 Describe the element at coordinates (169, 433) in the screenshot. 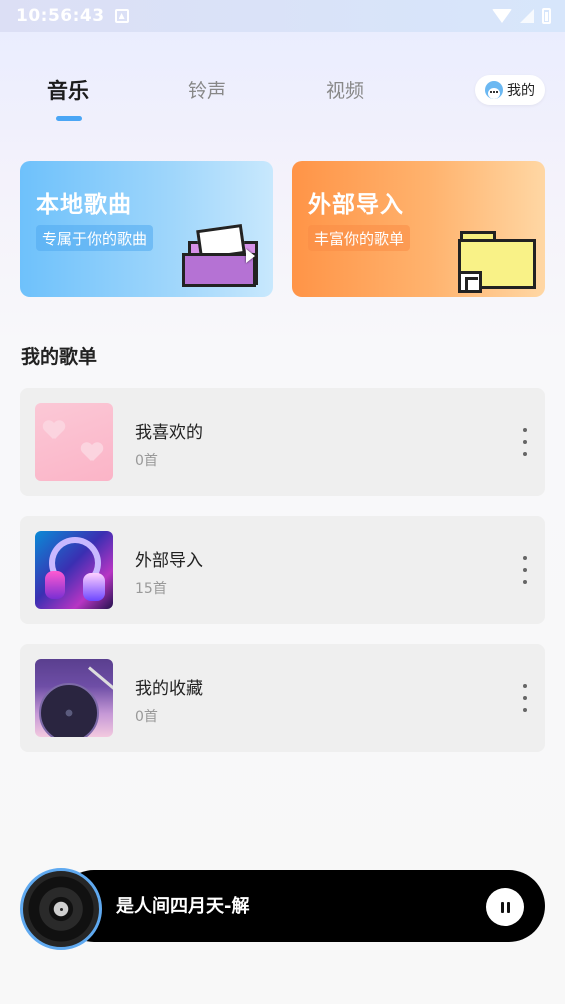

I see `playlist-title: 我喜欢的` at that location.